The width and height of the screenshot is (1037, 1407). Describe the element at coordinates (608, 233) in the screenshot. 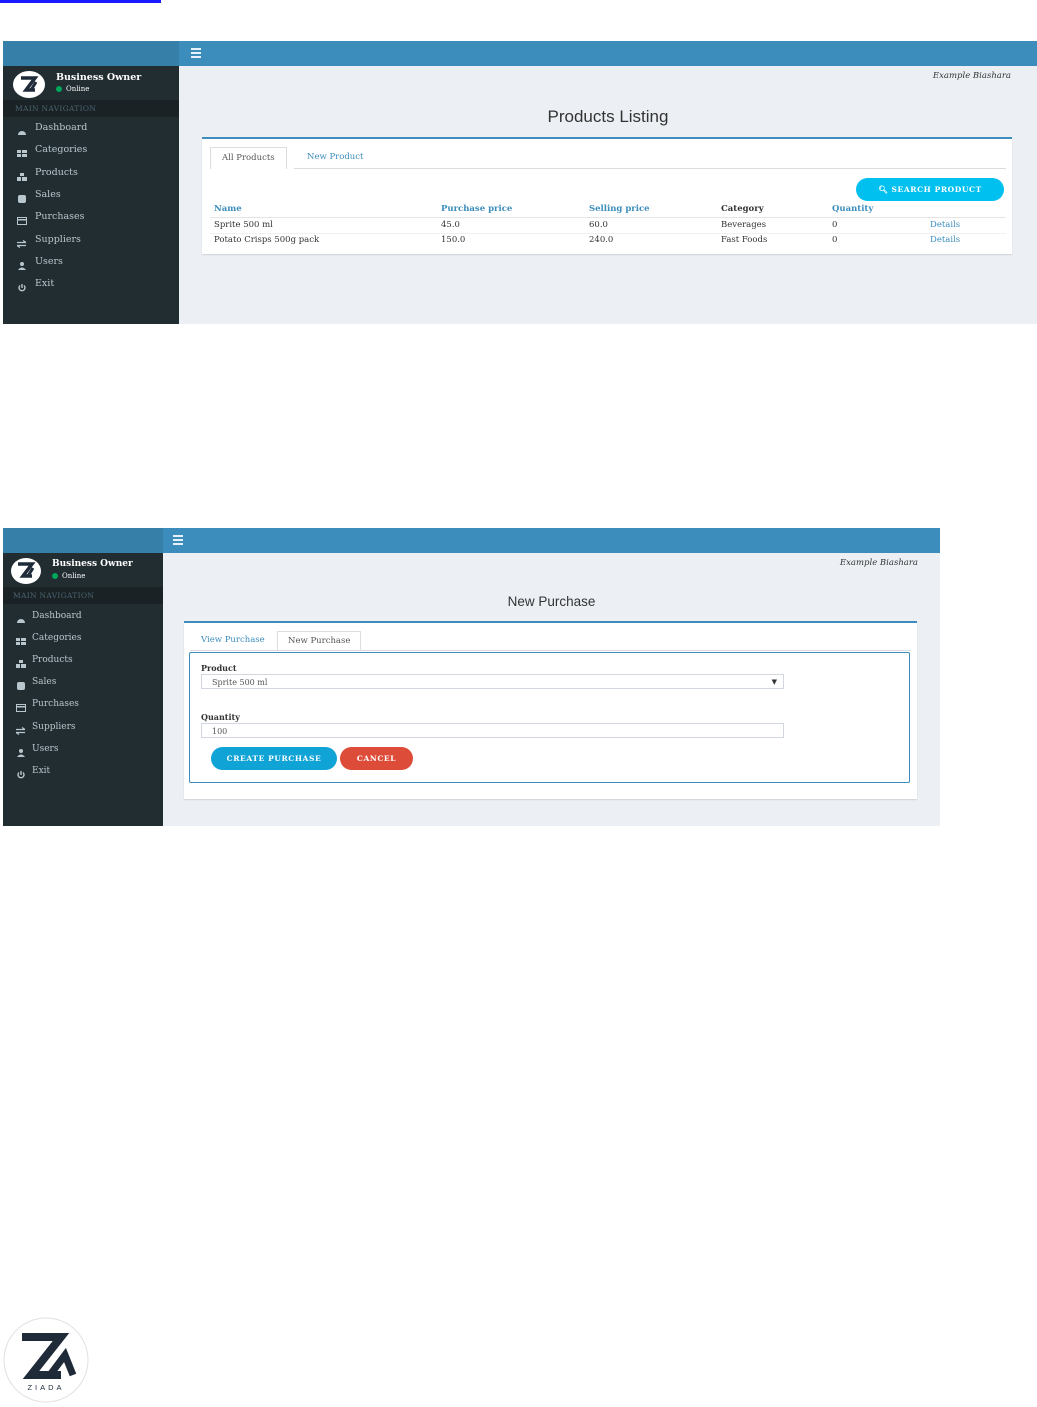

I see `row-divider` at that location.